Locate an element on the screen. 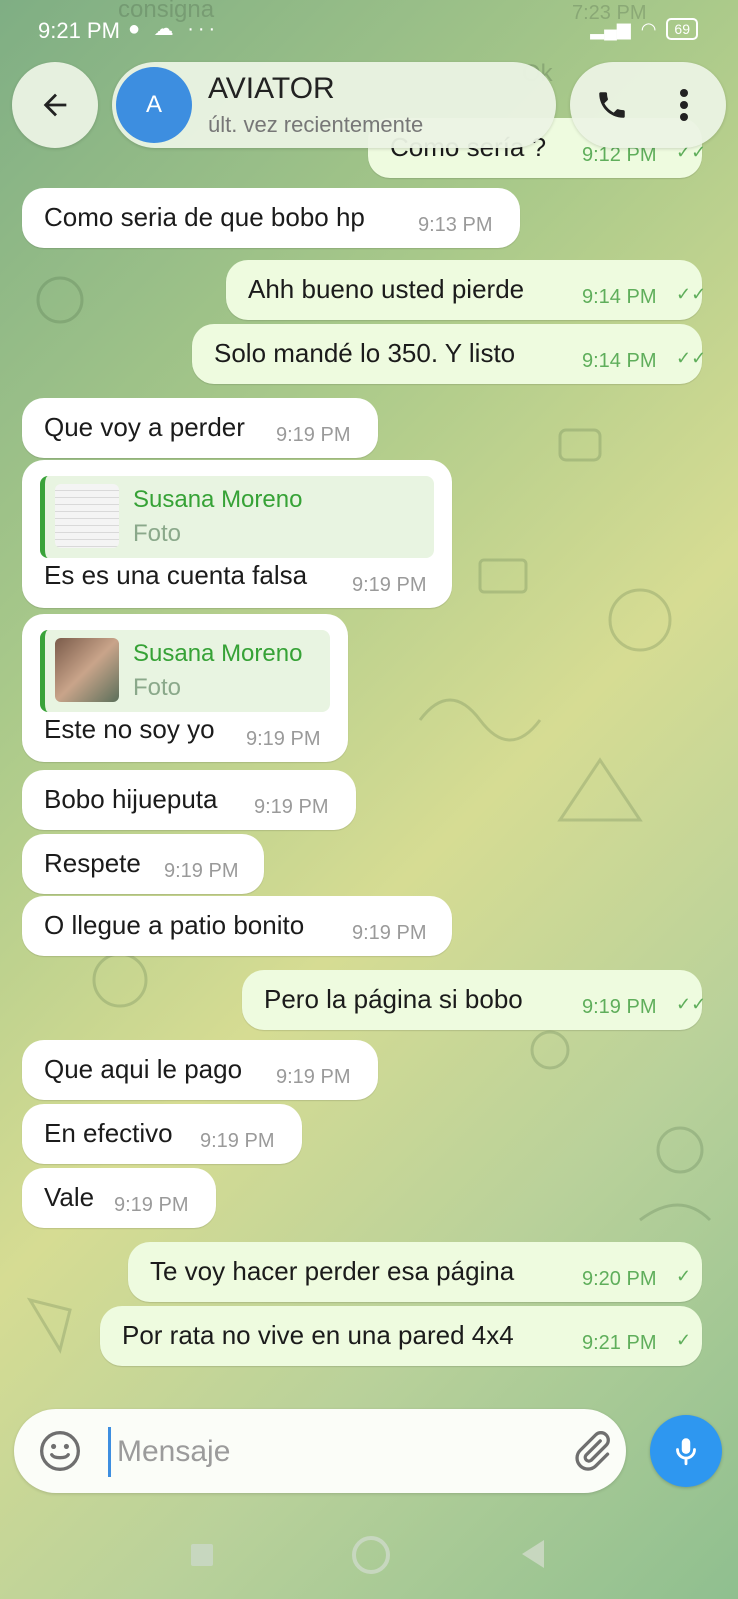  avatar: A is located at coordinates (154, 105).